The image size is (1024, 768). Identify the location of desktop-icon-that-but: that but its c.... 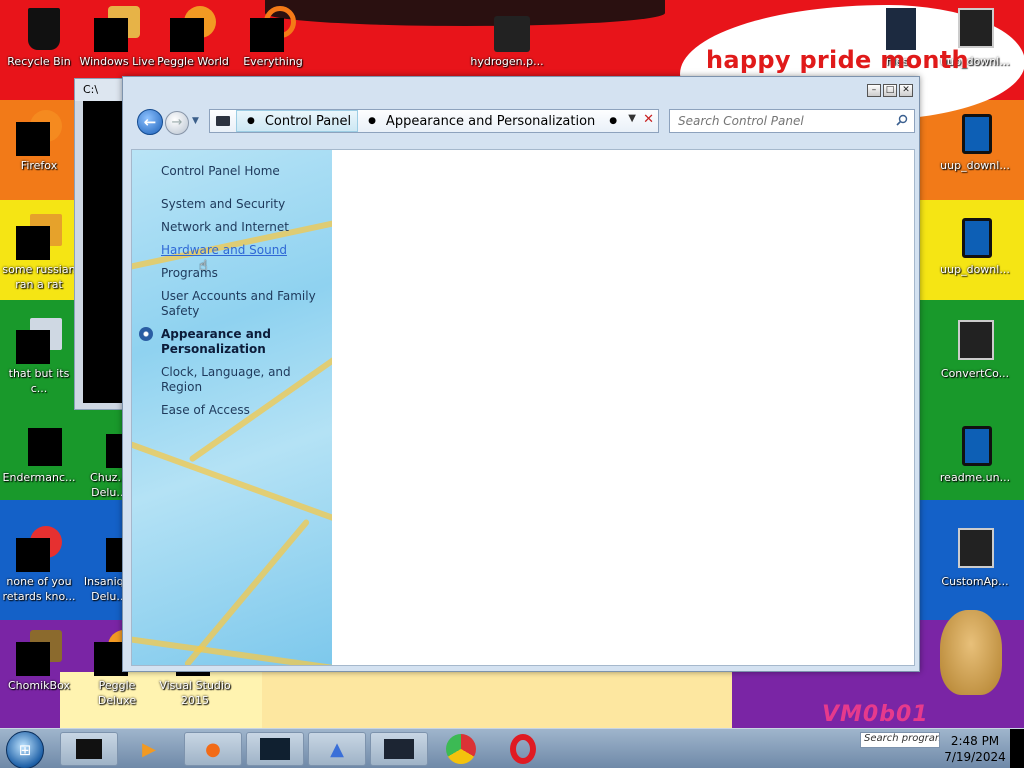
(39, 357).